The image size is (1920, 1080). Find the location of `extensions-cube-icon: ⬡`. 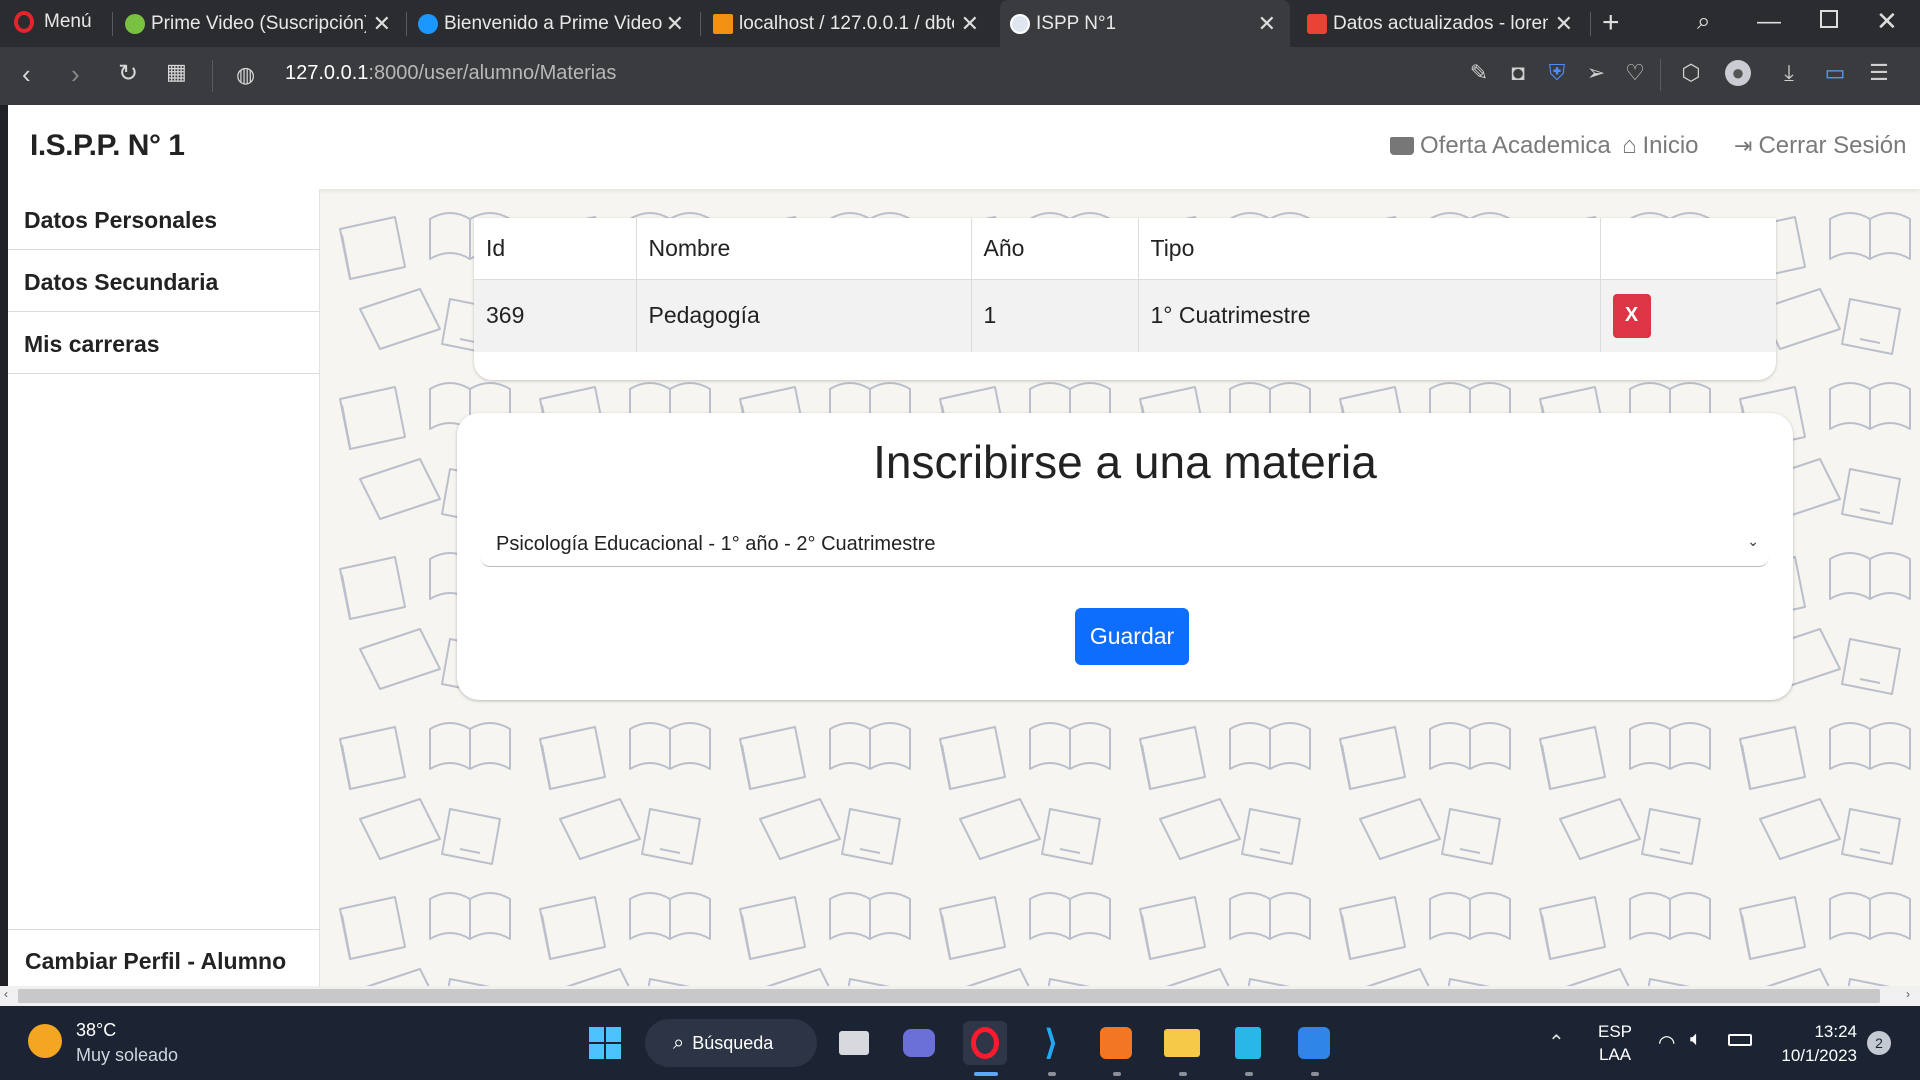

extensions-cube-icon: ⬡ is located at coordinates (1691, 73).